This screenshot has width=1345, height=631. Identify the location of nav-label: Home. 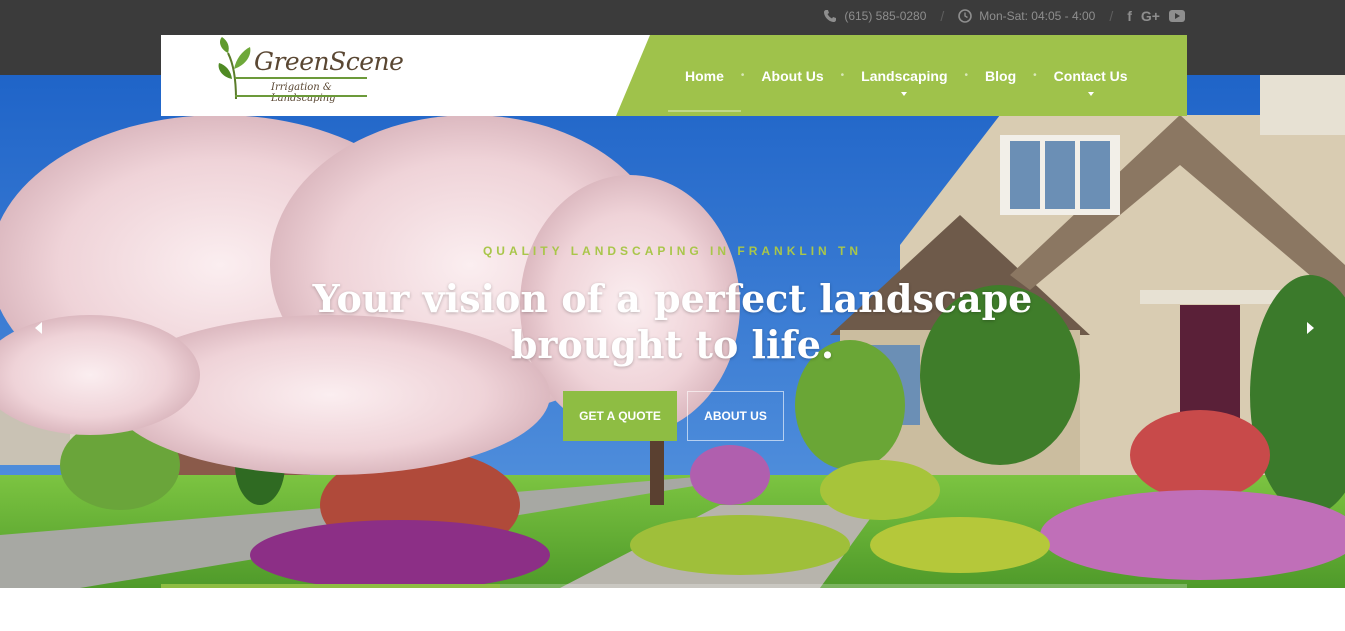
(704, 75).